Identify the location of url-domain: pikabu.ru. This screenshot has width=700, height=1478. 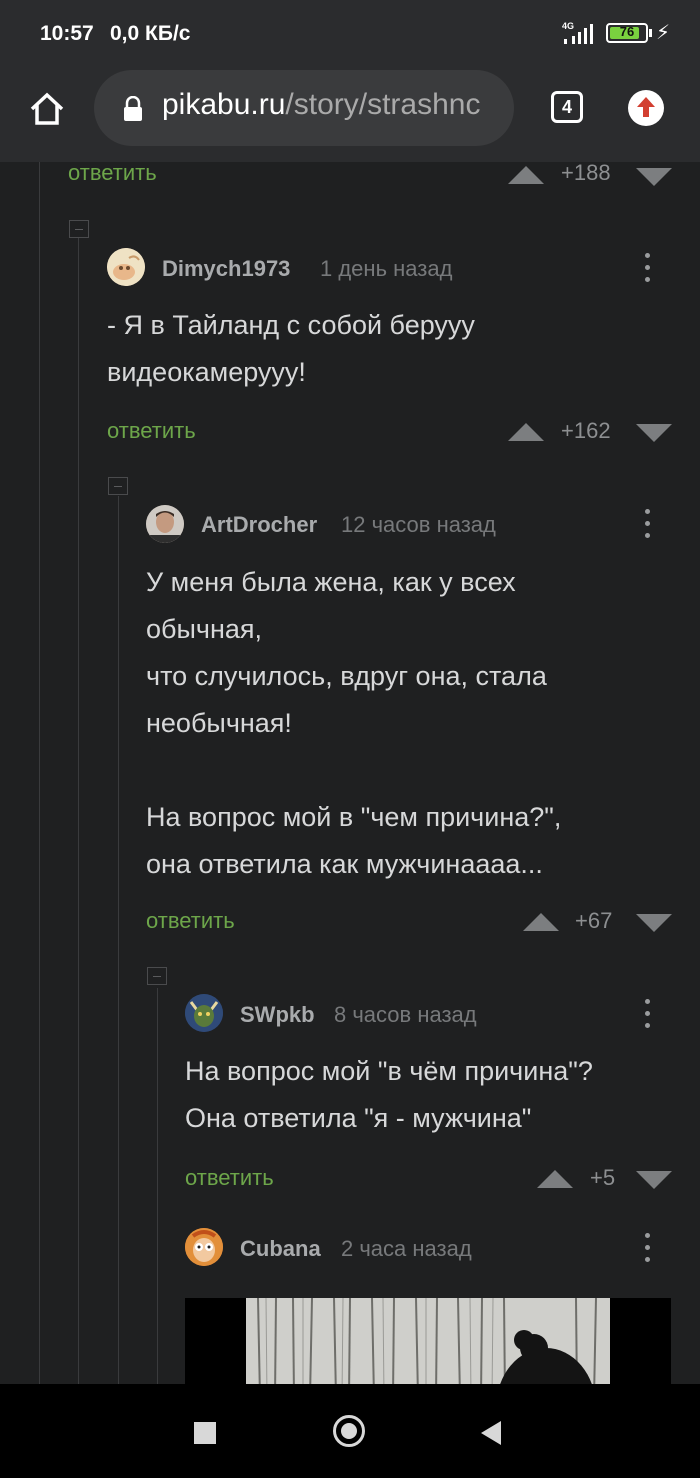
(224, 104).